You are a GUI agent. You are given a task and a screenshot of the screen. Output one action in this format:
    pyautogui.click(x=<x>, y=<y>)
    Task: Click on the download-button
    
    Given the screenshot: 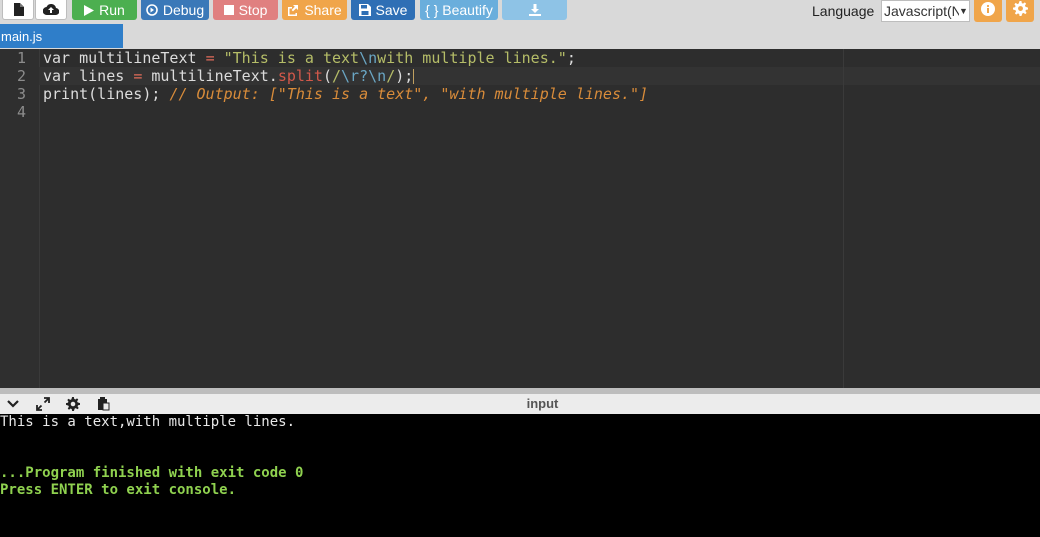 What is the action you would take?
    pyautogui.click(x=534, y=10)
    